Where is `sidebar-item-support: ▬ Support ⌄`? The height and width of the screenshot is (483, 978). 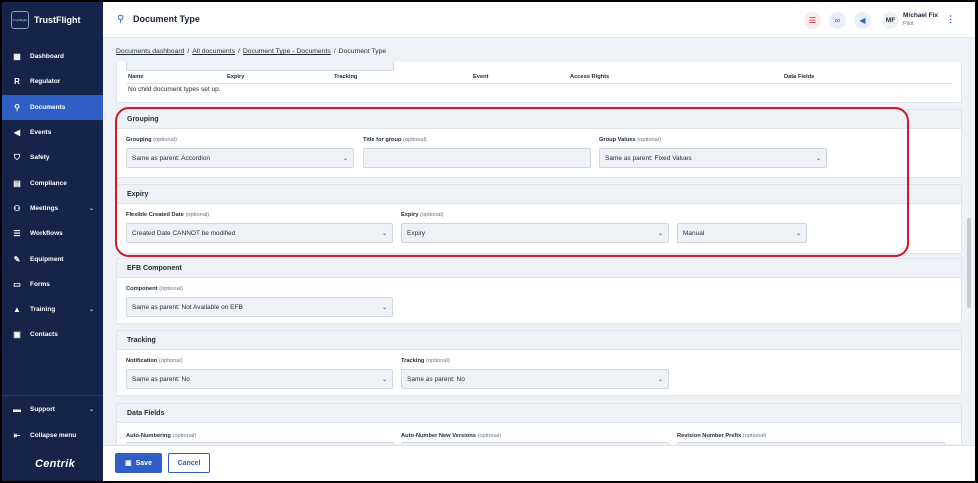
sidebar-item-support: ▬ Support ⌄ is located at coordinates (52, 409).